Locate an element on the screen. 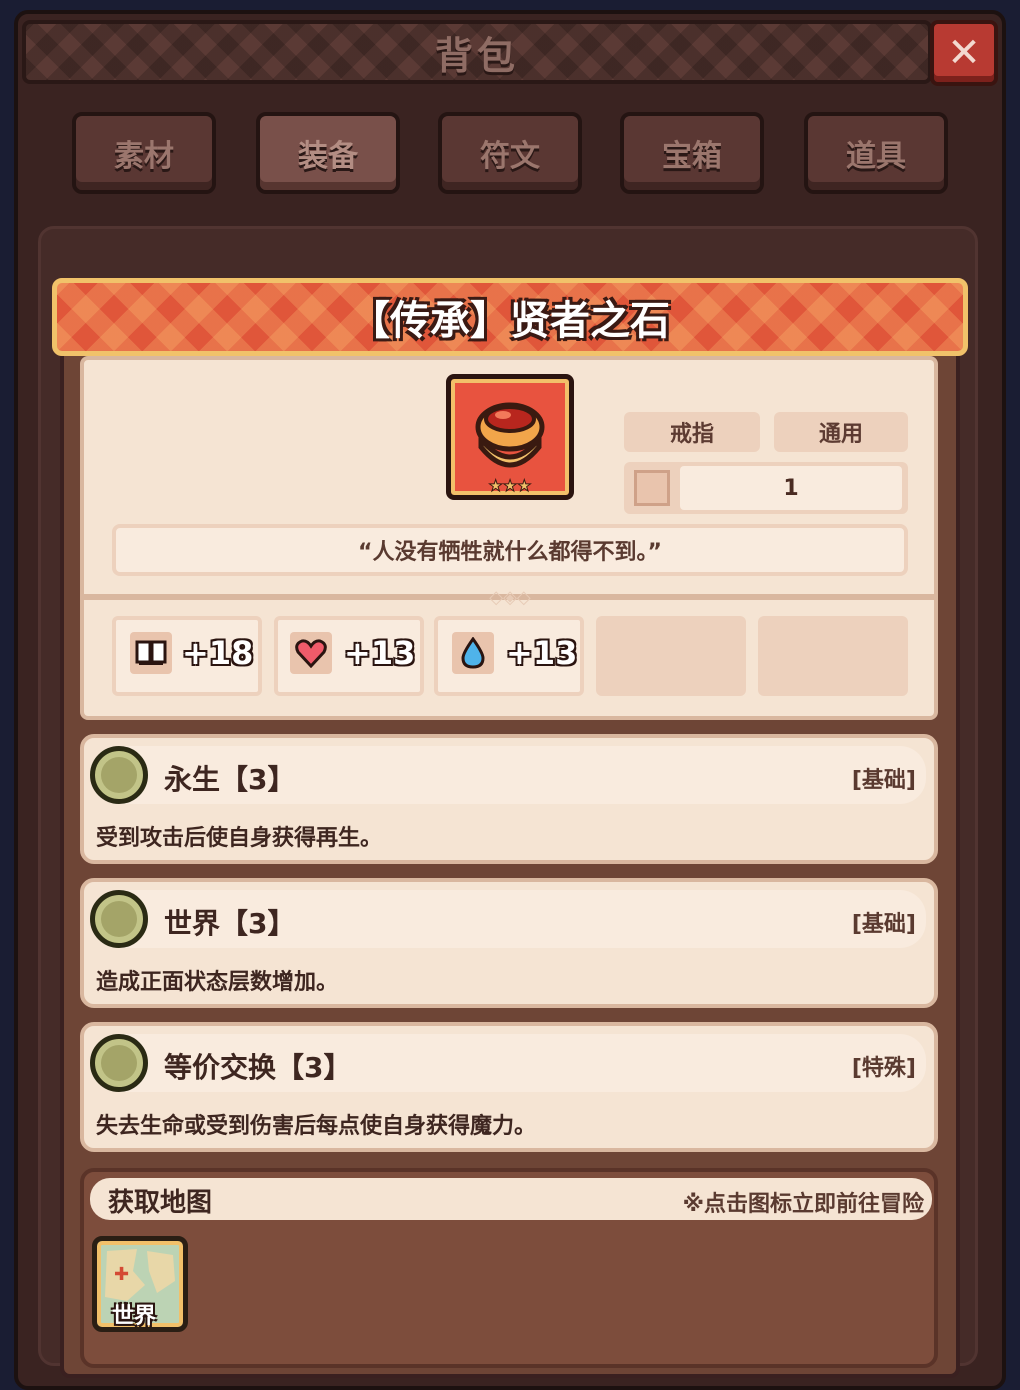  tab-chests: 宝箱 is located at coordinates (692, 153).